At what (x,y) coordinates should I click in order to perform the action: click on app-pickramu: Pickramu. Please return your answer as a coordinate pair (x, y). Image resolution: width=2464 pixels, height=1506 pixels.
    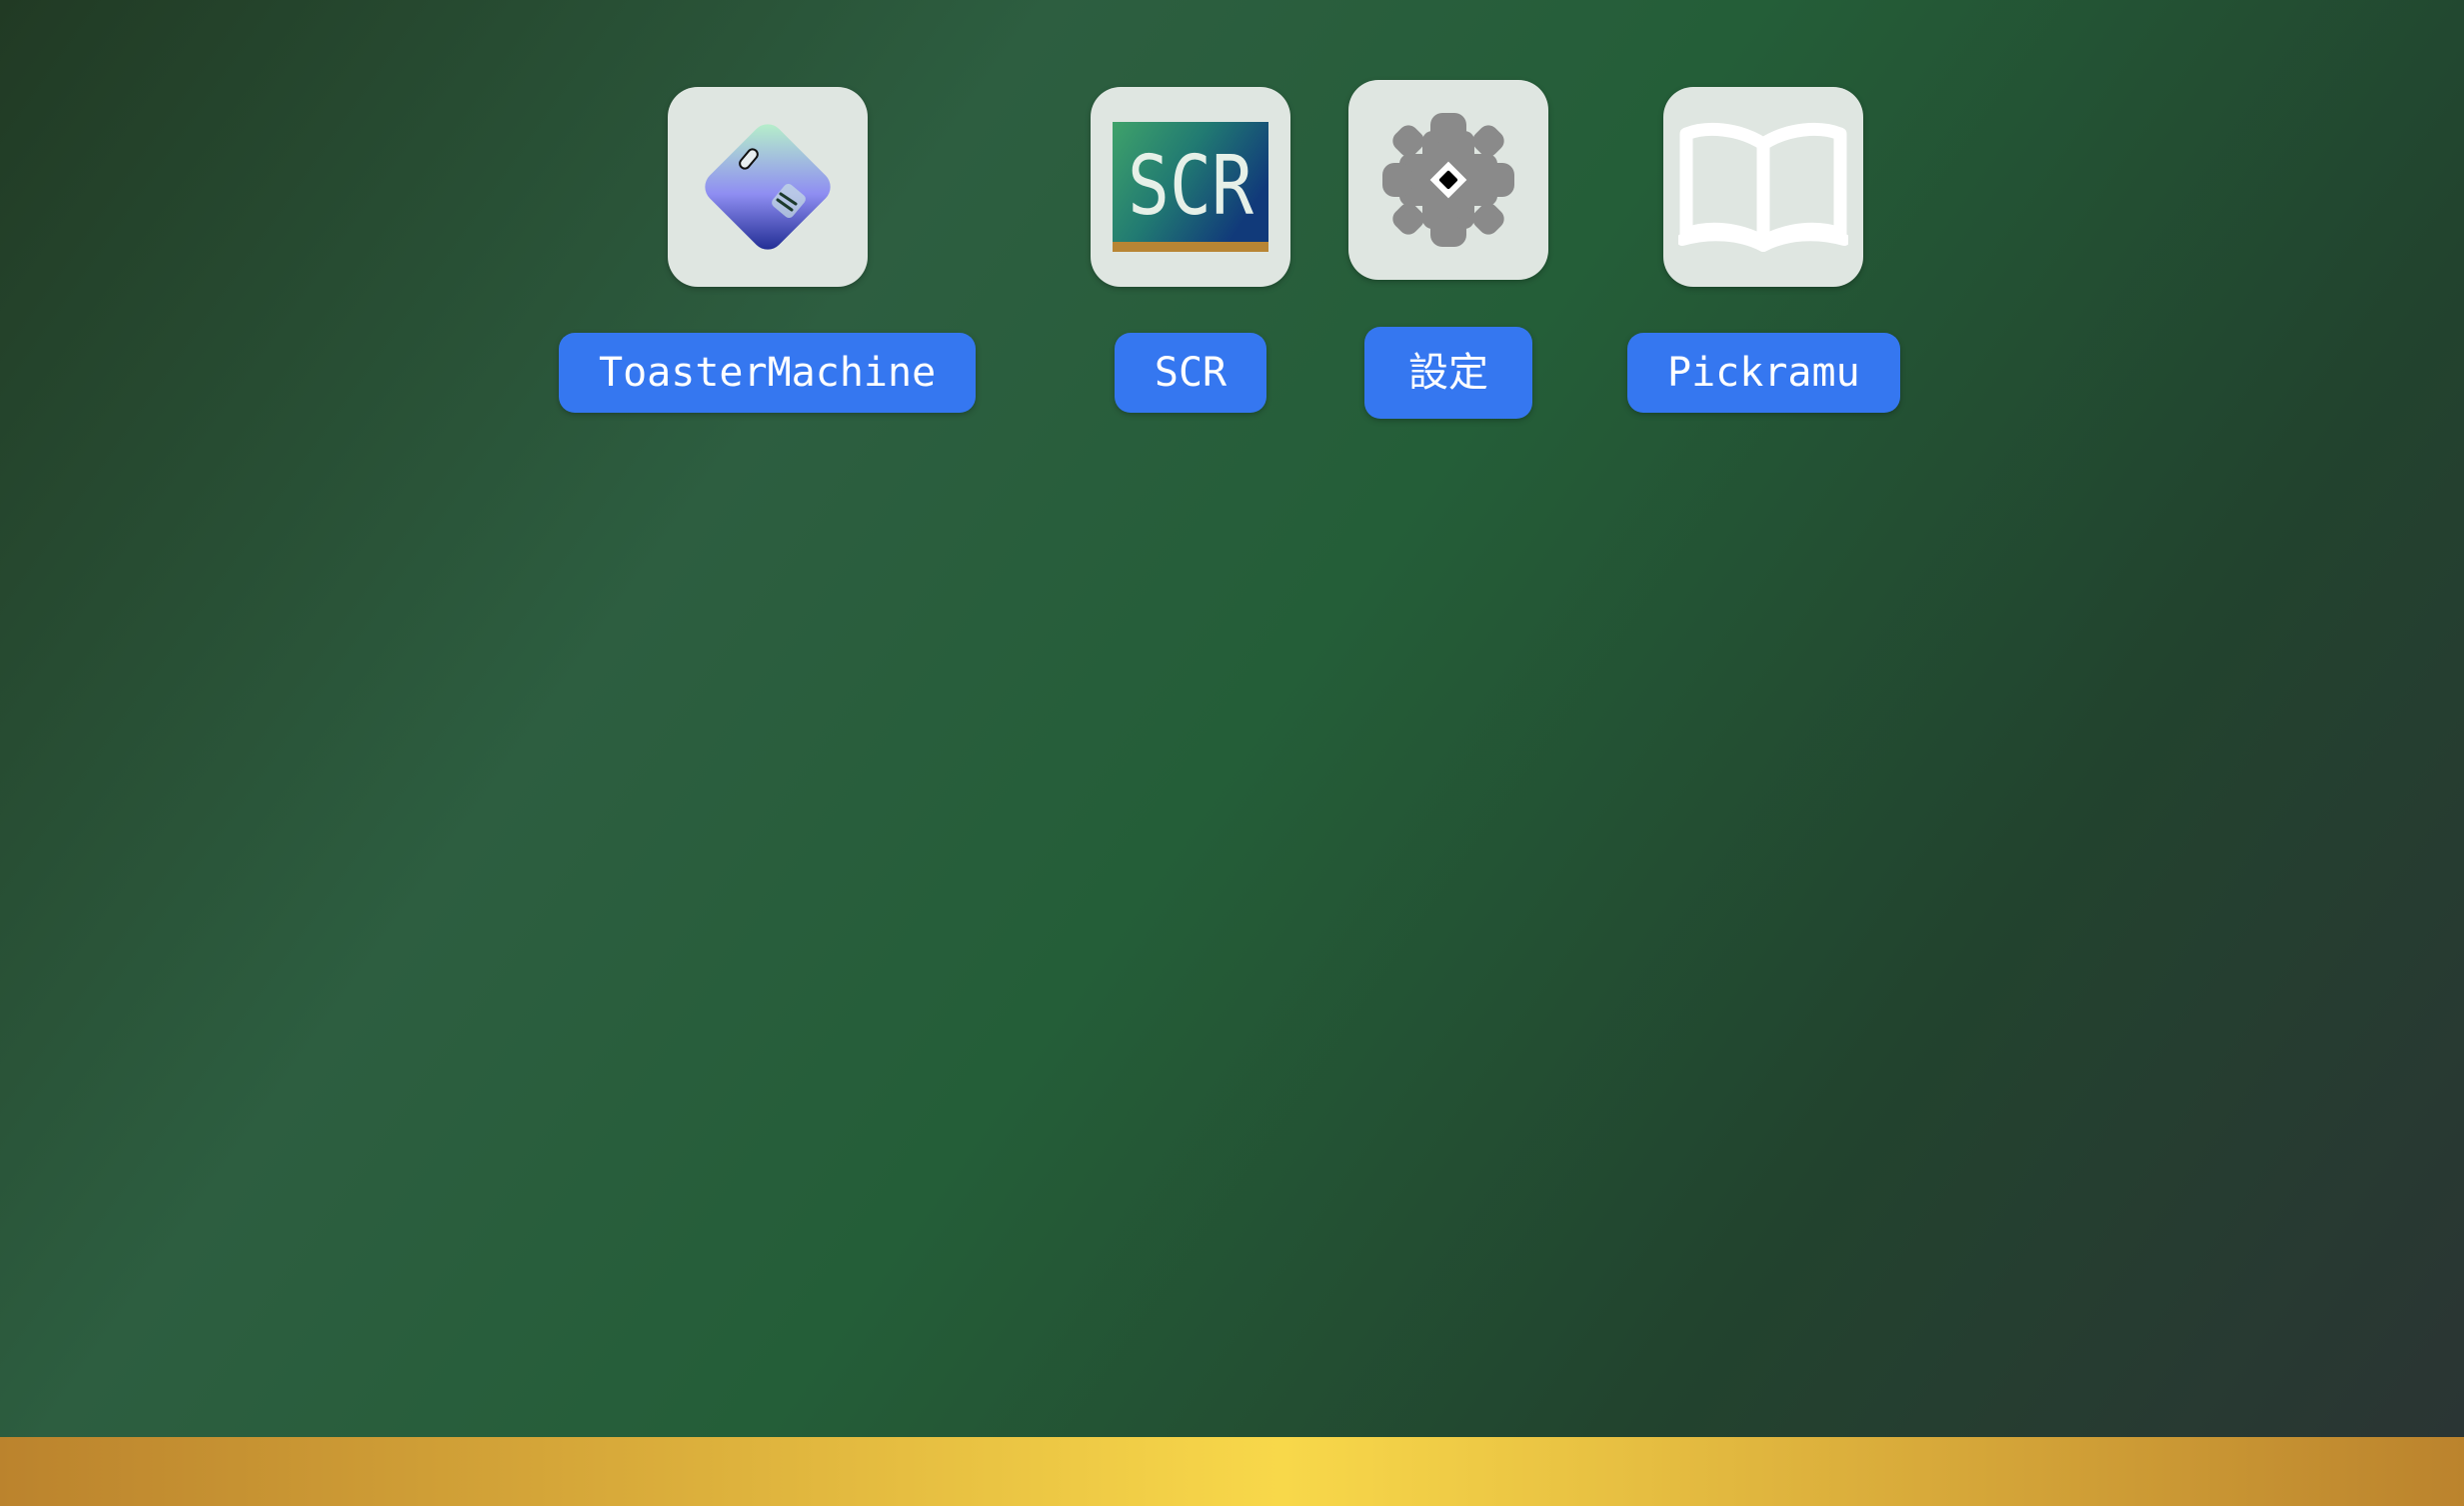
    Looking at the image, I should click on (1763, 250).